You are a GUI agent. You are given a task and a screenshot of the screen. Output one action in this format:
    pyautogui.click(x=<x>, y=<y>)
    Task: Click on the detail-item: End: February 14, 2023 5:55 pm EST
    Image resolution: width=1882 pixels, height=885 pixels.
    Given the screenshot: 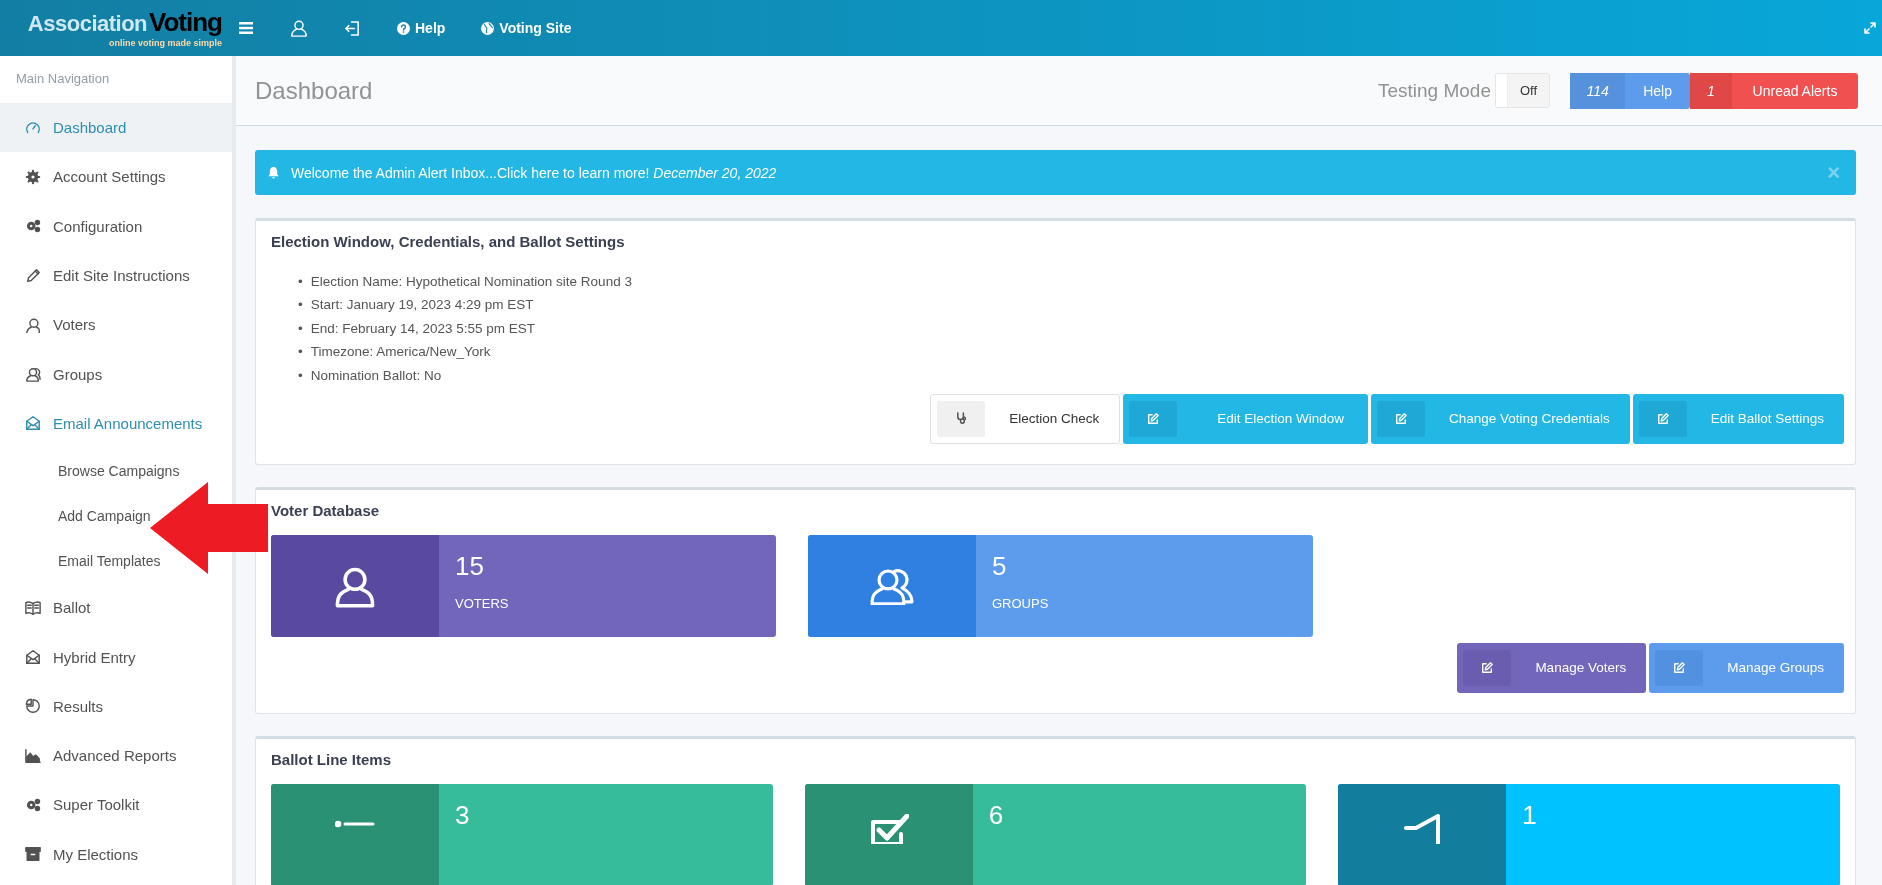 What is the action you would take?
    pyautogui.click(x=423, y=328)
    